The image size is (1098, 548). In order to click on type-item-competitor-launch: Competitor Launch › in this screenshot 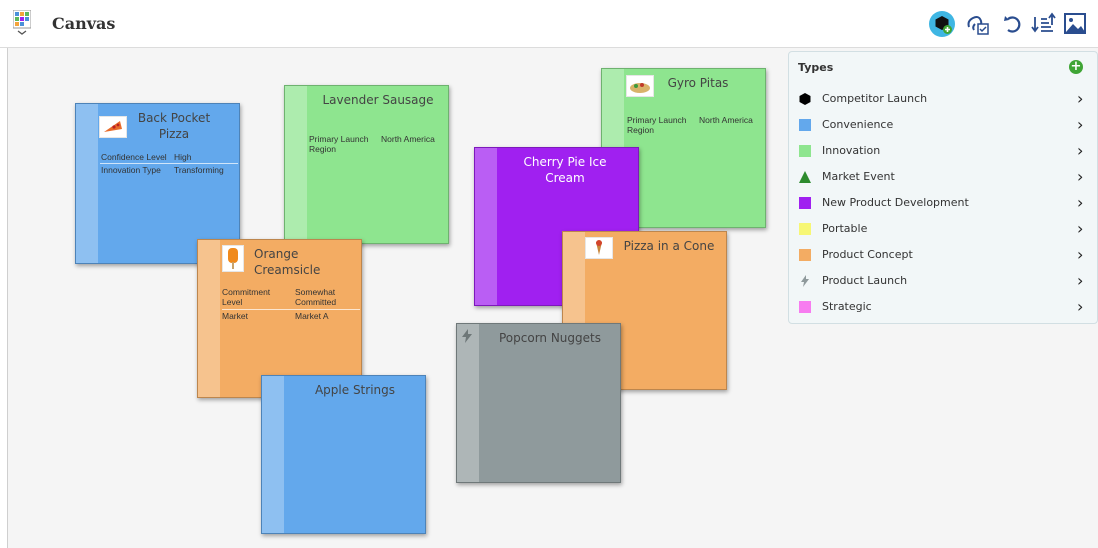, I will do `click(943, 100)`.